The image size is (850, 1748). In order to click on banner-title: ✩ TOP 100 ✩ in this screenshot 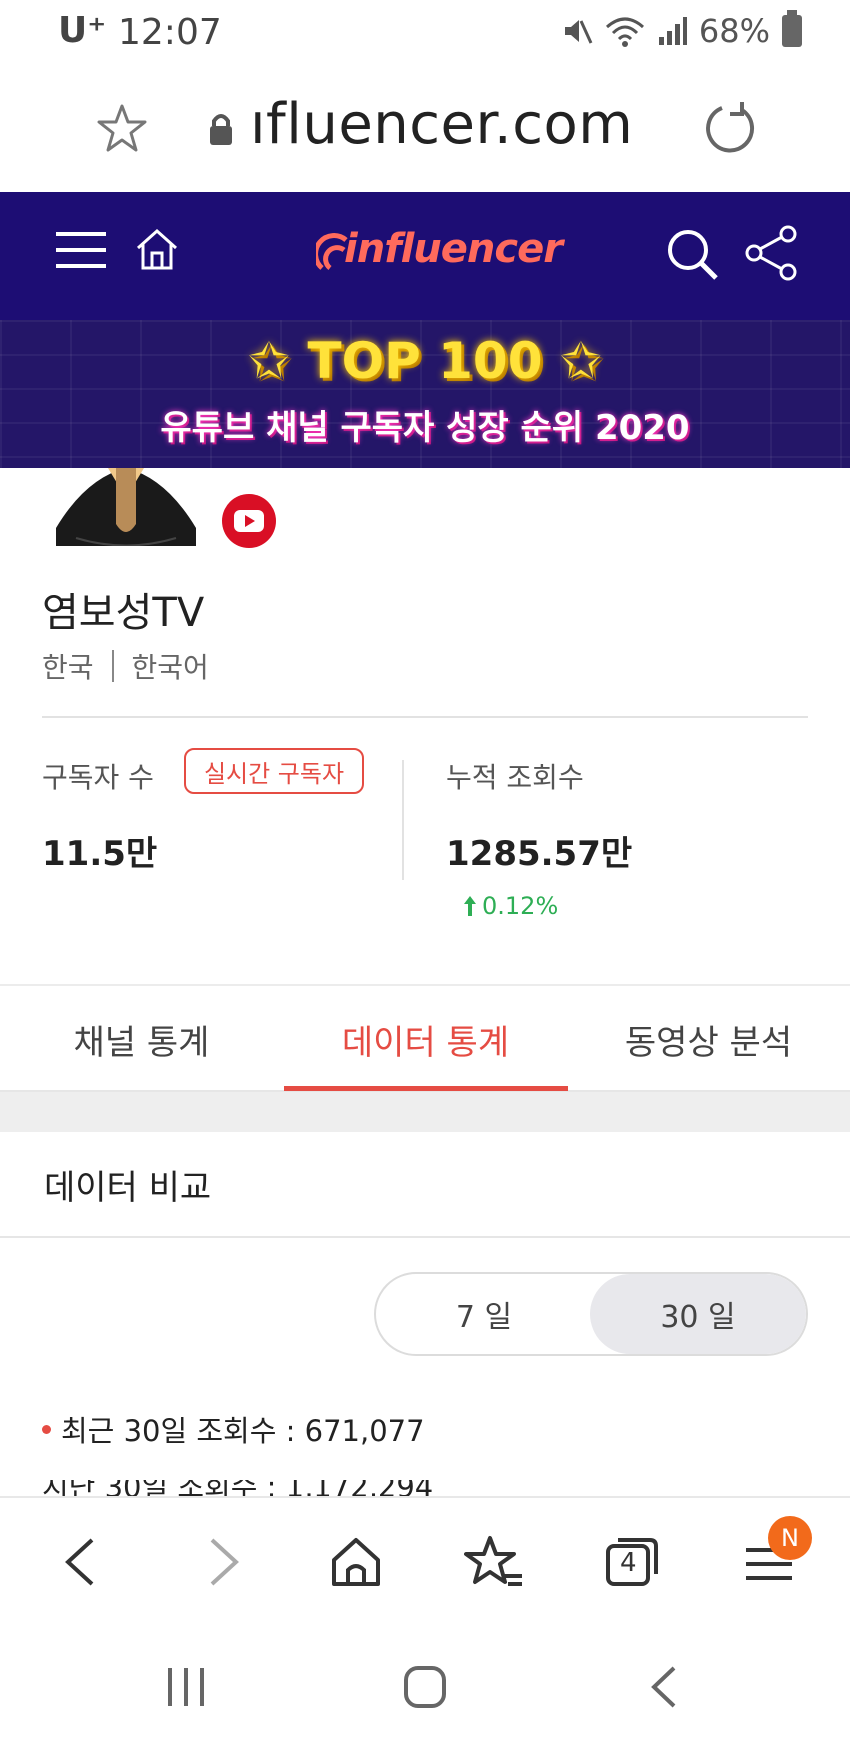, I will do `click(425, 361)`.